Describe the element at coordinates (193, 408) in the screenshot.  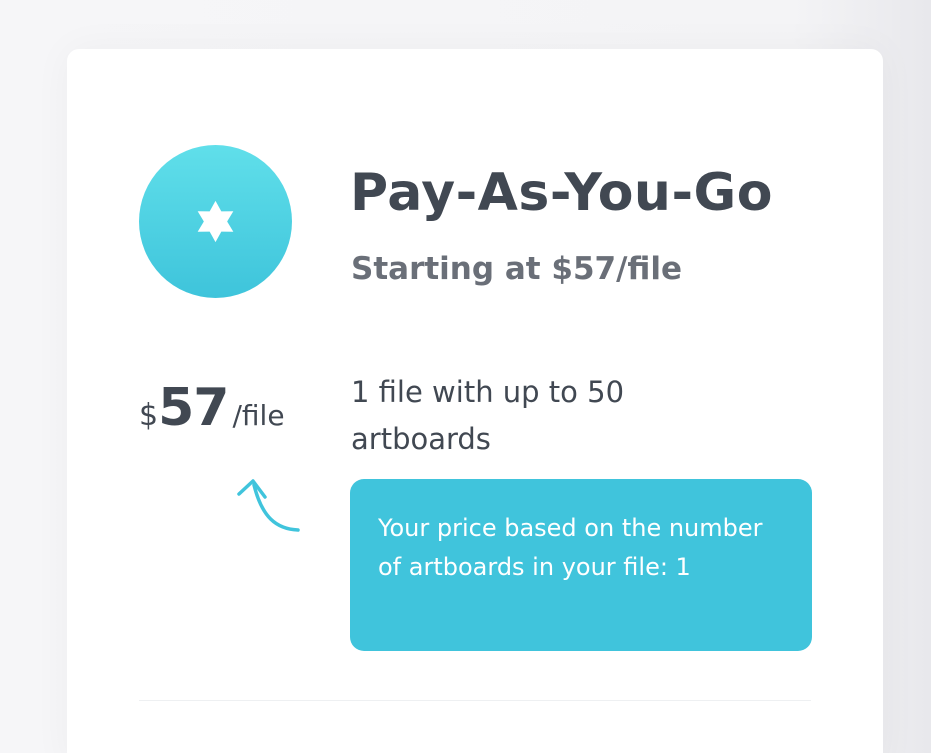
I see `price-amount: 57` at that location.